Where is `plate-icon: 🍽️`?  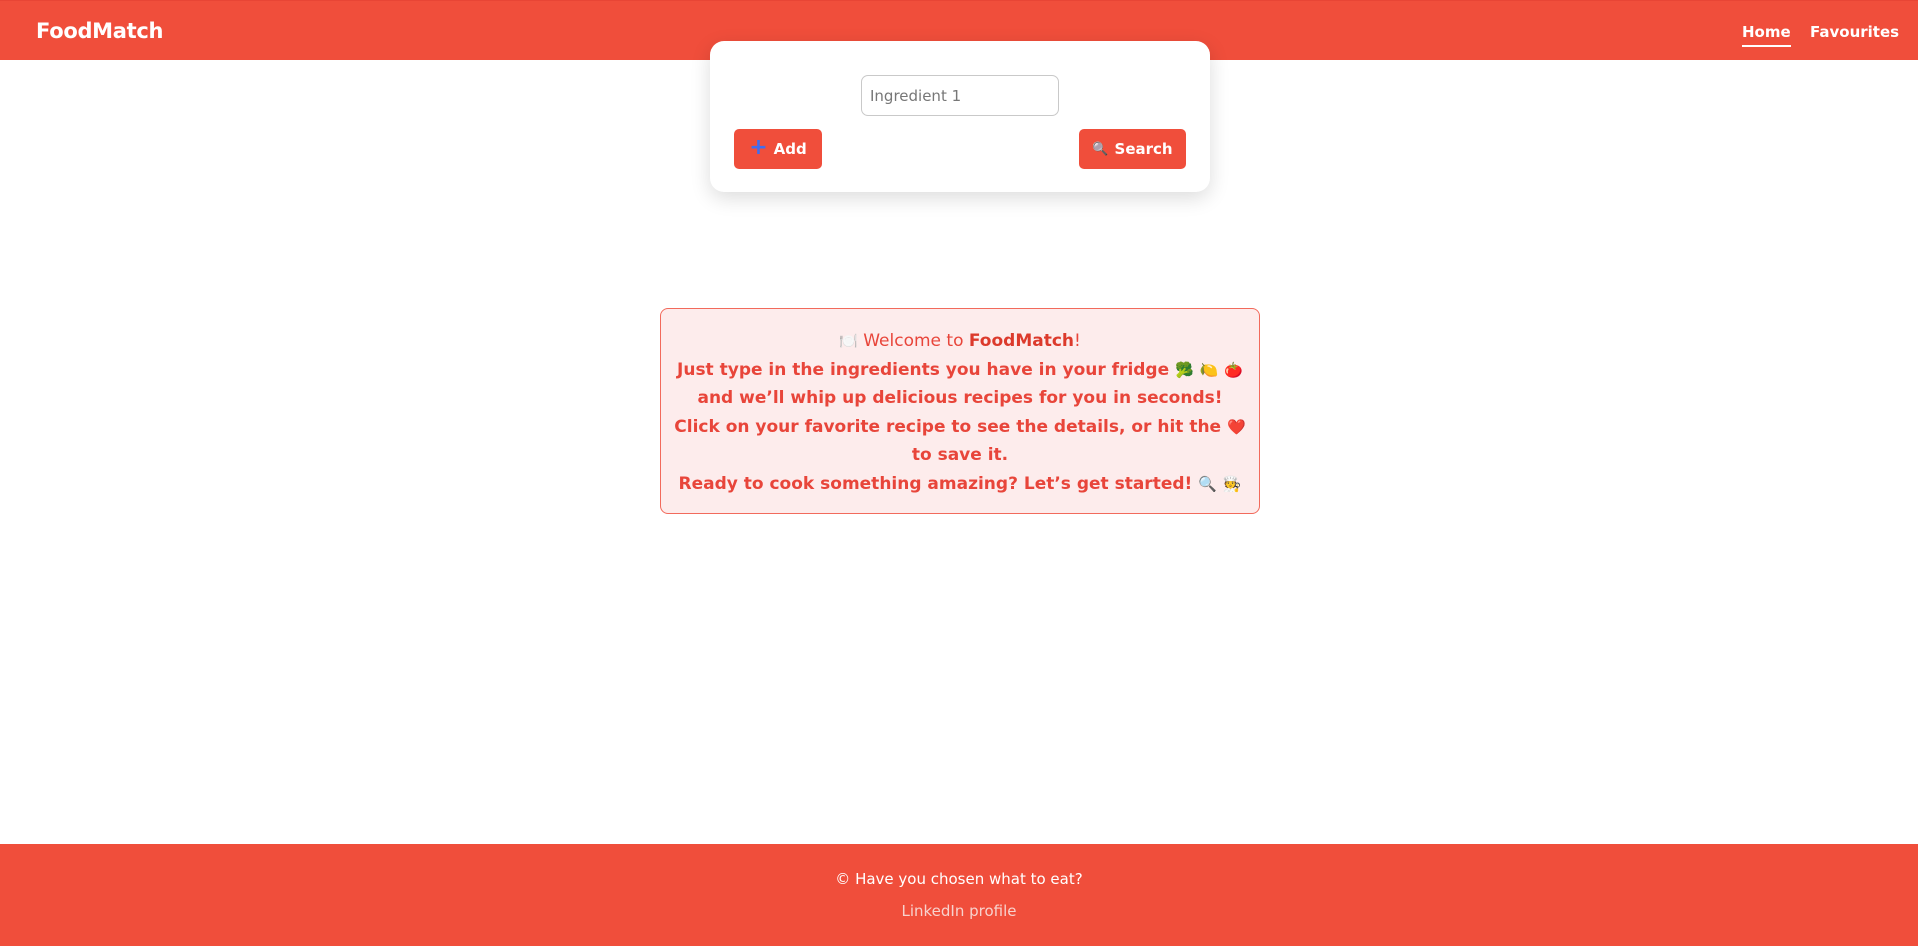
plate-icon: 🍽️ is located at coordinates (848, 341).